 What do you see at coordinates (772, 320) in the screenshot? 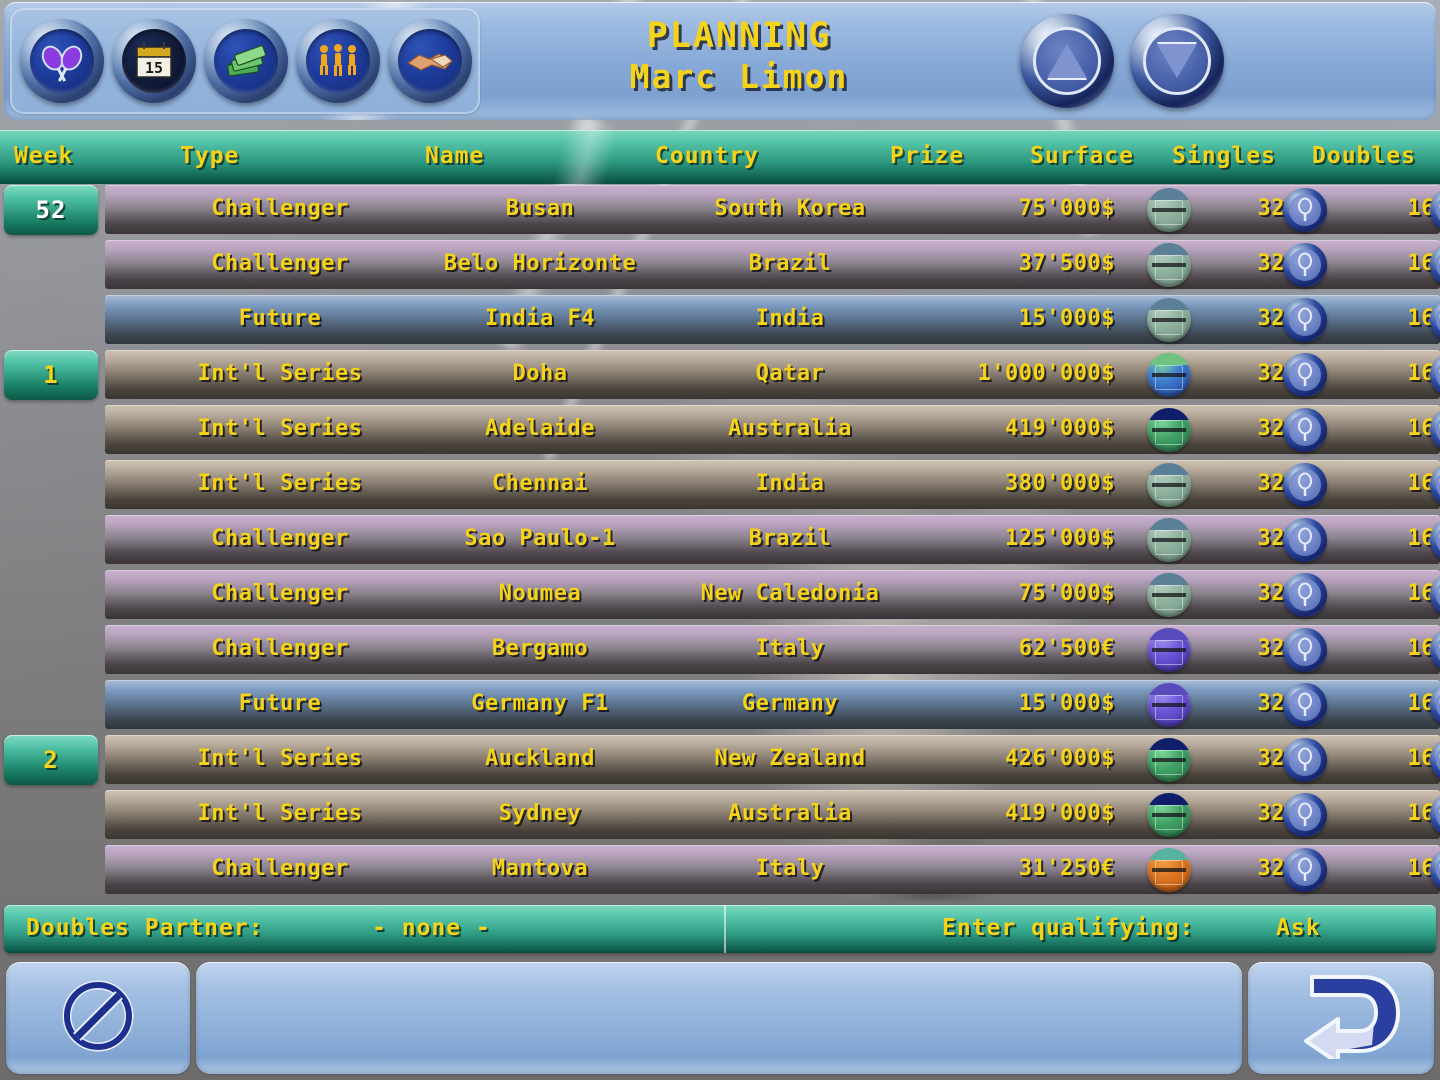
I see `table-row: Future India F4 India 15'000$ 32 16` at bounding box center [772, 320].